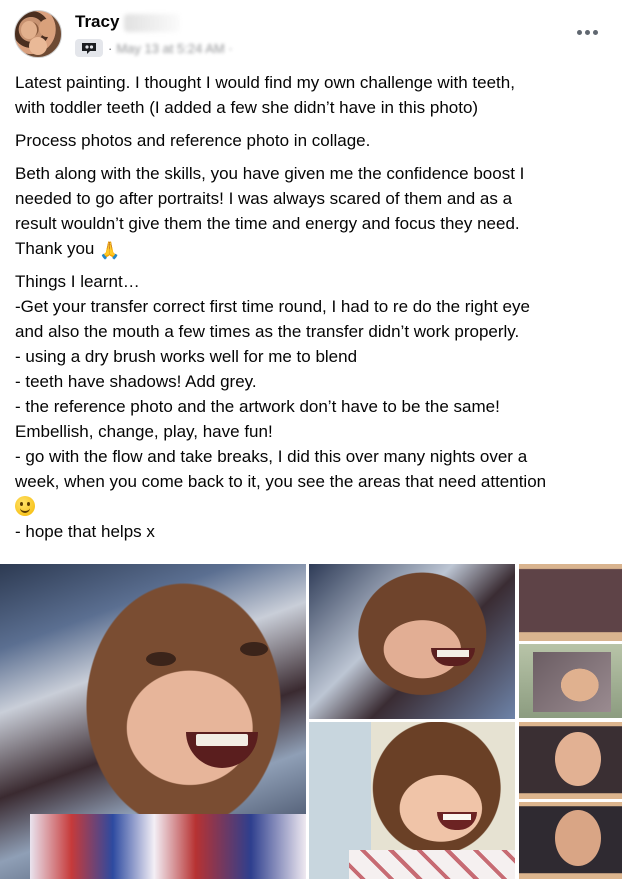 This screenshot has width=622, height=879. Describe the element at coordinates (152, 23) in the screenshot. I see `author-surname-blurred` at that location.